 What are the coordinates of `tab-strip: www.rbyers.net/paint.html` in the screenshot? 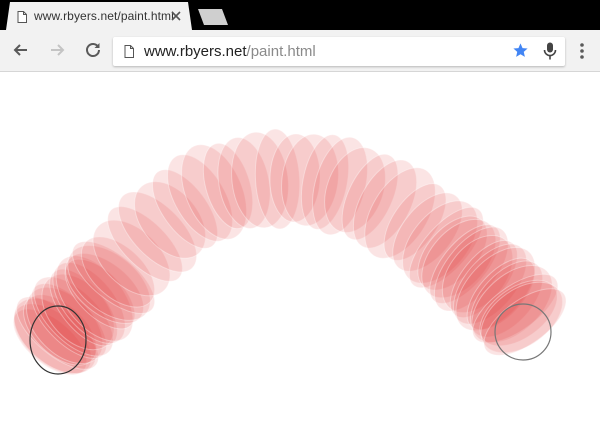 It's located at (300, 15).